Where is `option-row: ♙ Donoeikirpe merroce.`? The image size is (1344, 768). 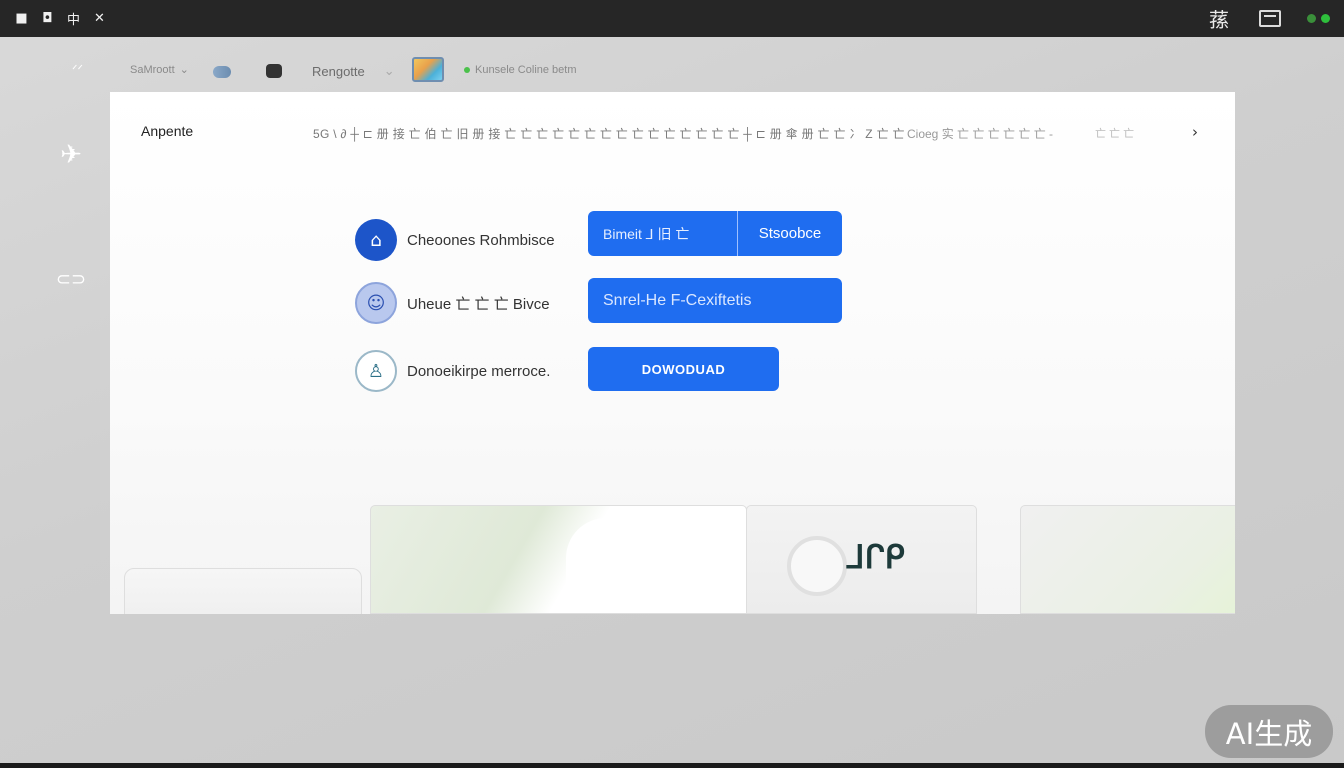
option-row: ♙ Donoeikirpe merroce. is located at coordinates (452, 371).